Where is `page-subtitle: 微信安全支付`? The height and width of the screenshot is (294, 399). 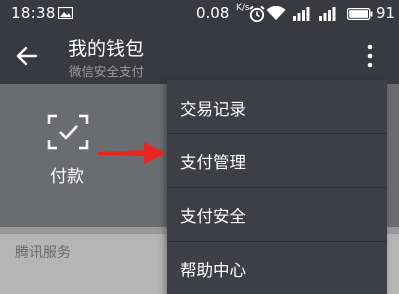 page-subtitle: 微信安全支付 is located at coordinates (107, 71).